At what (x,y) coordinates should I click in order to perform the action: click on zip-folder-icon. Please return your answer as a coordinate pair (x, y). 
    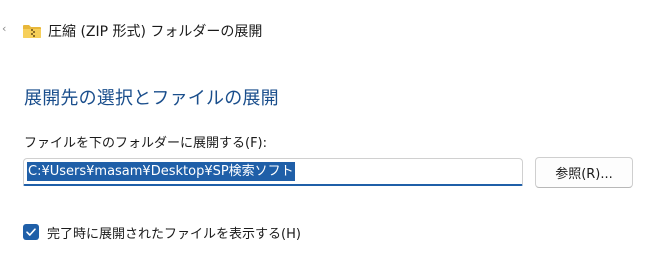
    Looking at the image, I should click on (32, 31).